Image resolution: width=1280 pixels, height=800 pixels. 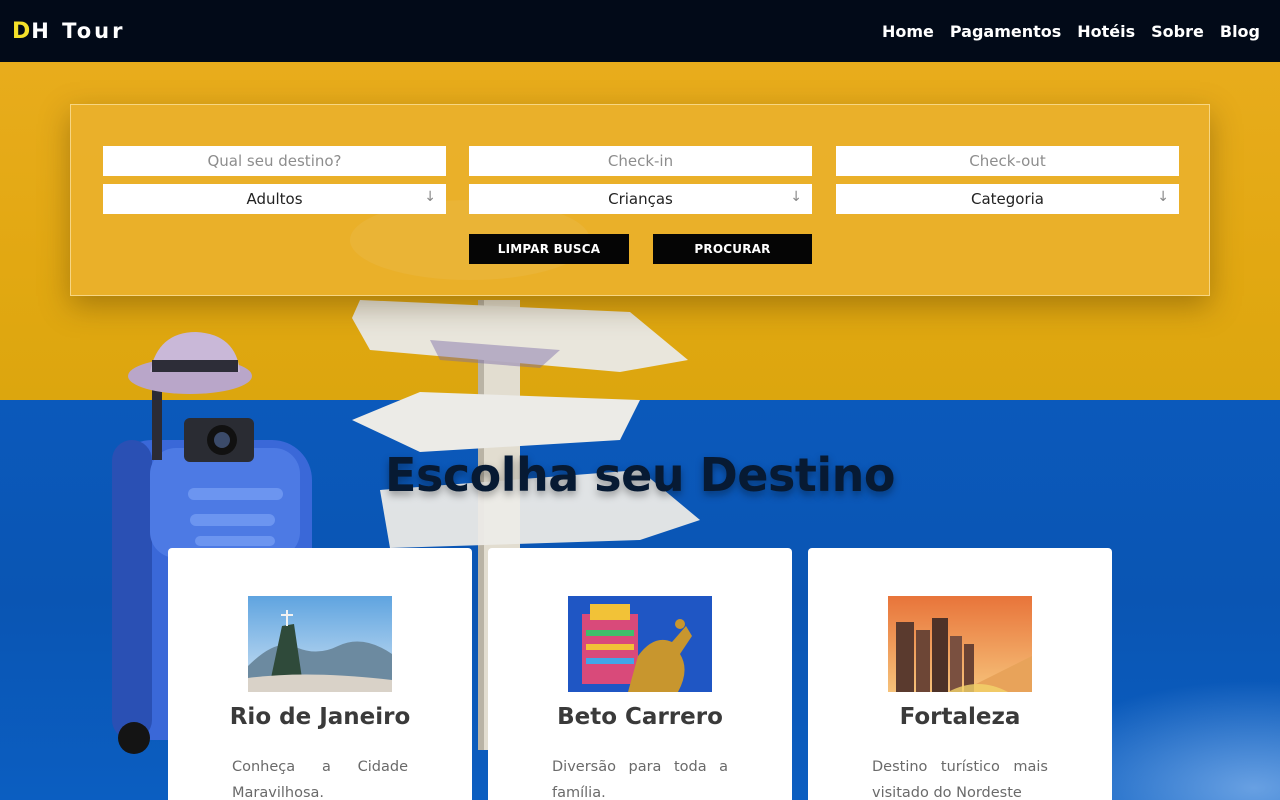 What do you see at coordinates (640, 779) in the screenshot?
I see `card-description: Diversão para toda a família.` at bounding box center [640, 779].